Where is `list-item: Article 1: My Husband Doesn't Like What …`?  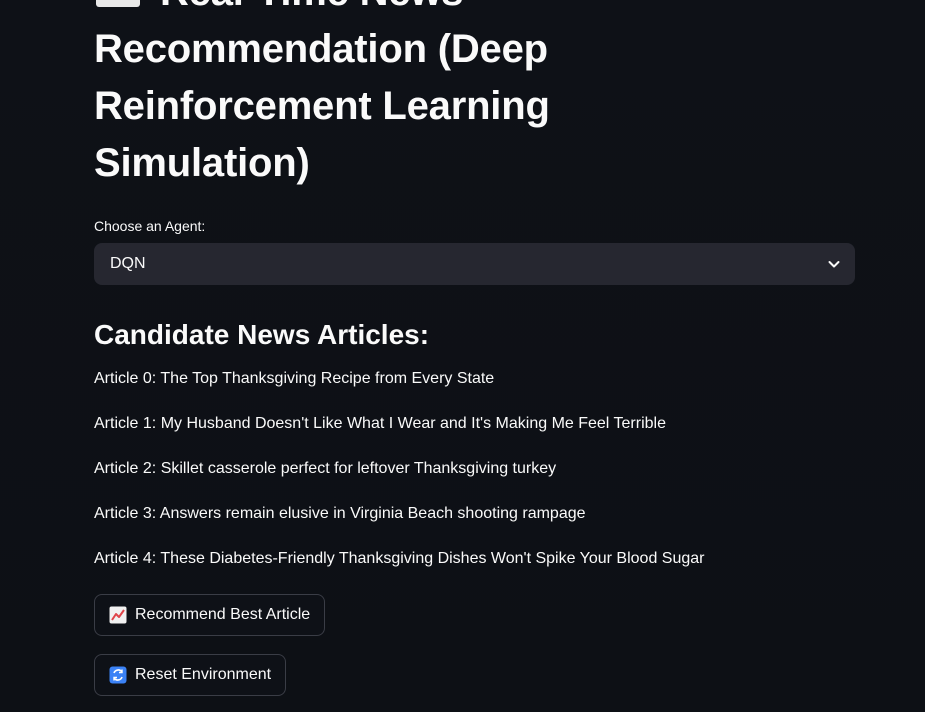 list-item: Article 1: My Husband Doesn't Like What … is located at coordinates (380, 423).